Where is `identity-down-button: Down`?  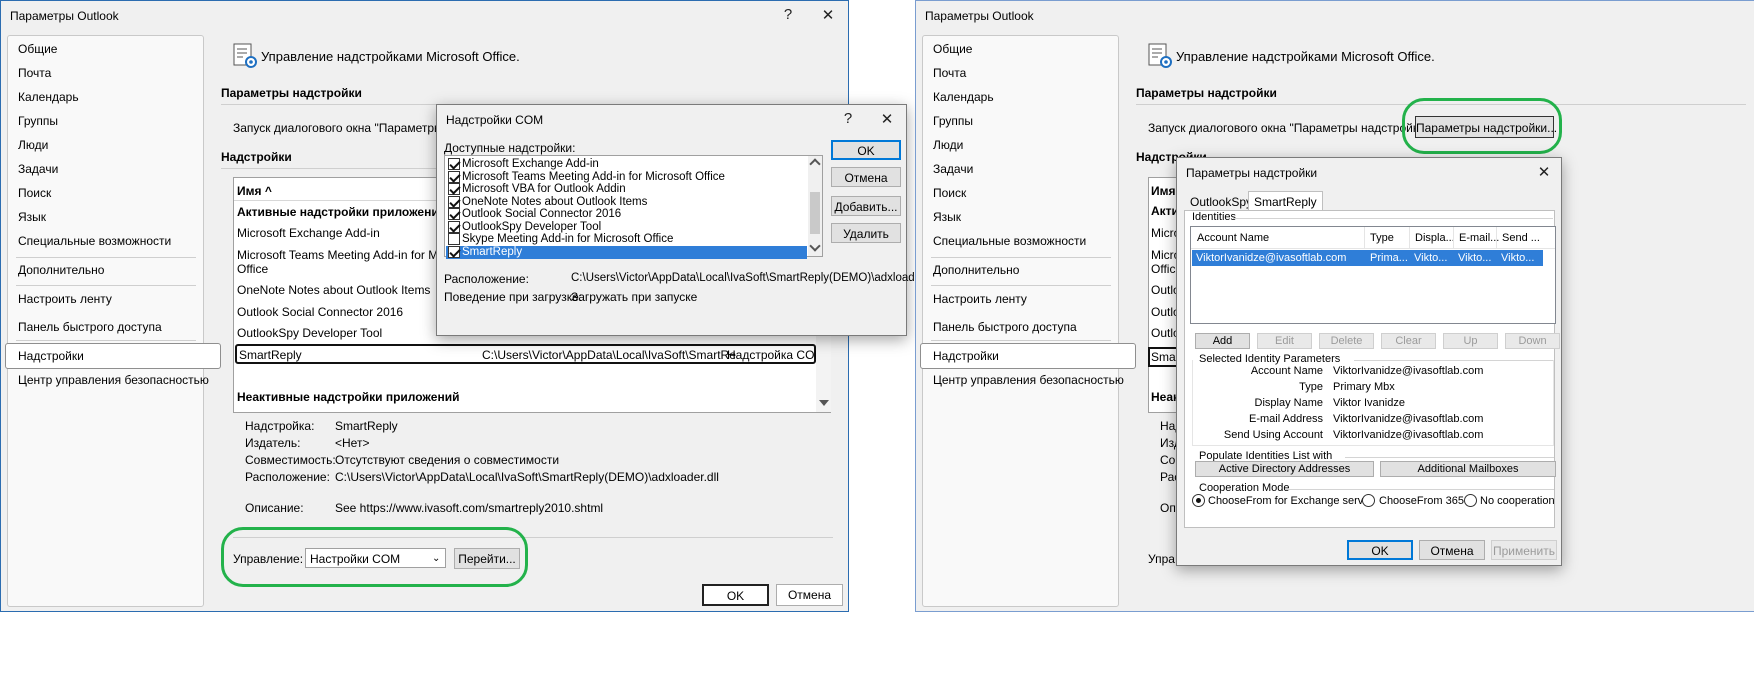
identity-down-button: Down is located at coordinates (1532, 341).